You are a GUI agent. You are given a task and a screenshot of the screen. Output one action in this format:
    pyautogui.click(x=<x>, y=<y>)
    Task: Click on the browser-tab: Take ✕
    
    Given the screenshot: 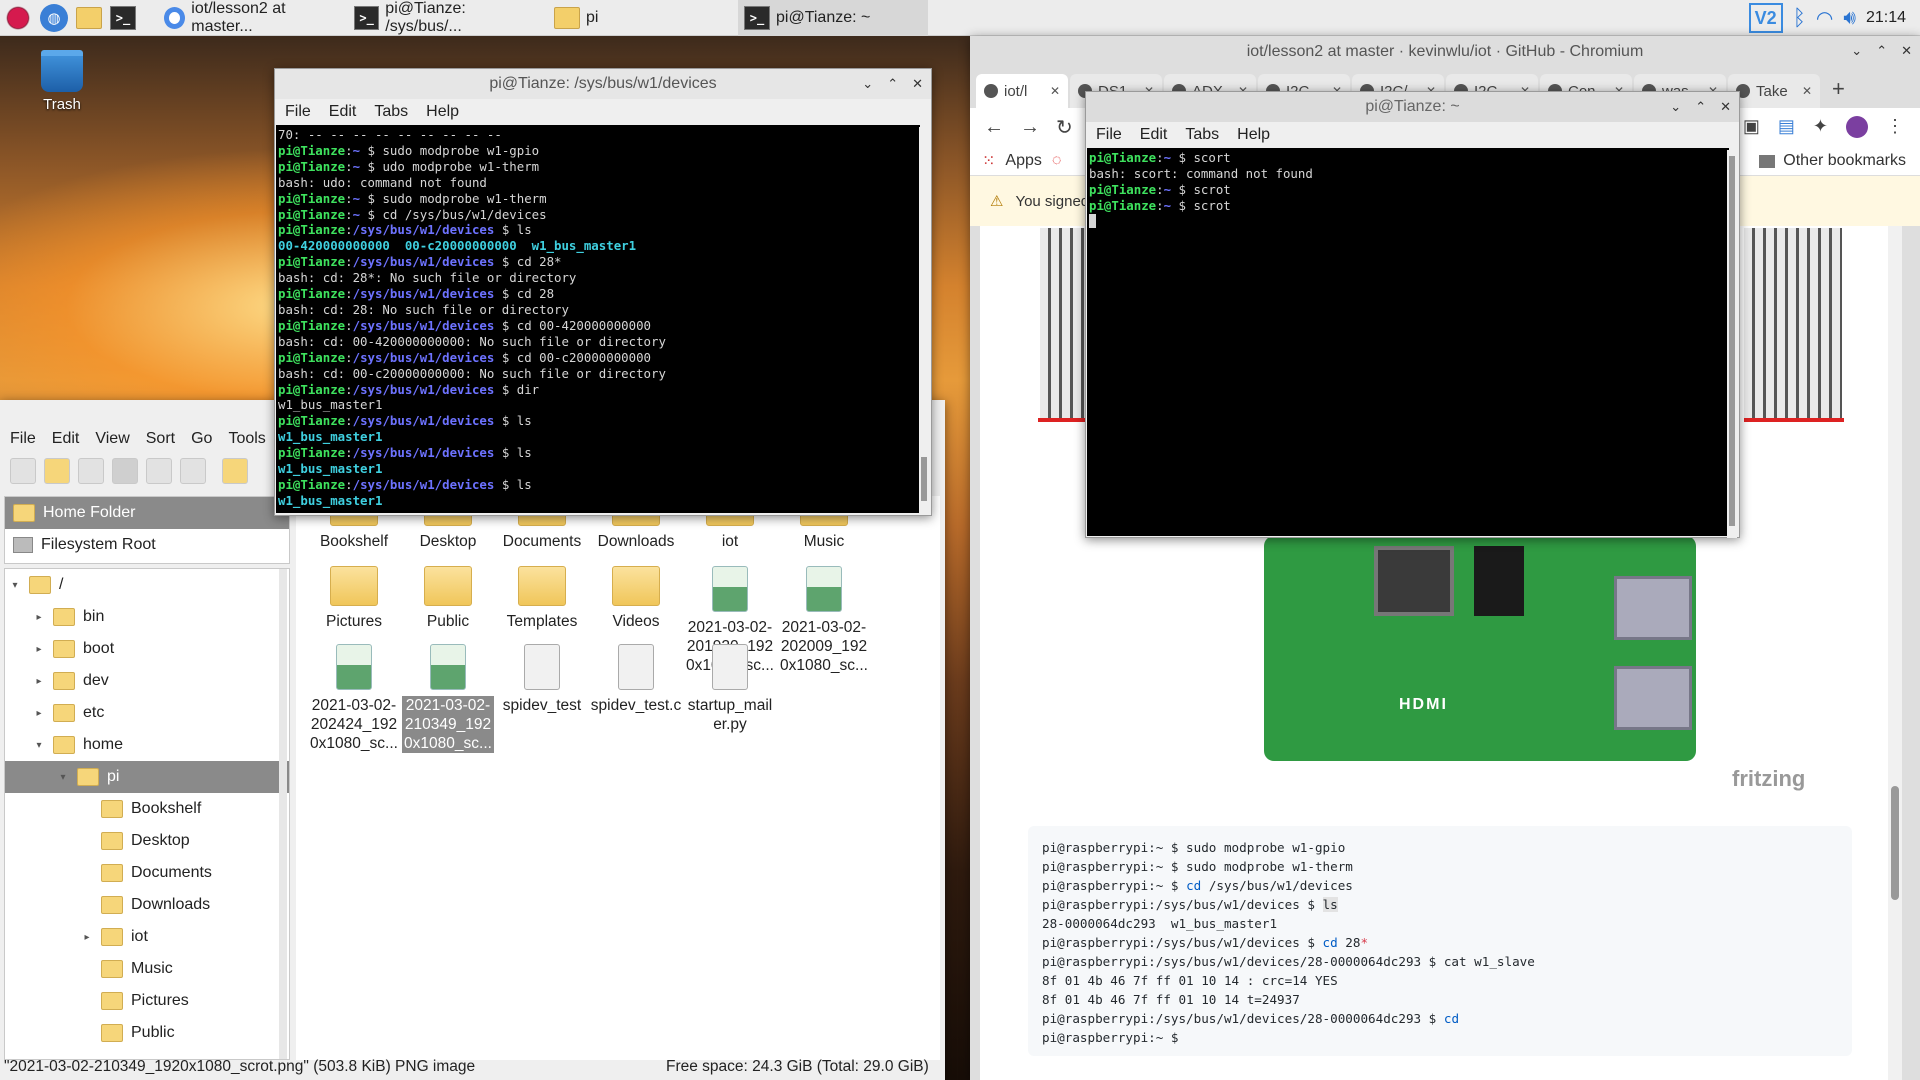 What is the action you would take?
    pyautogui.click(x=1774, y=91)
    